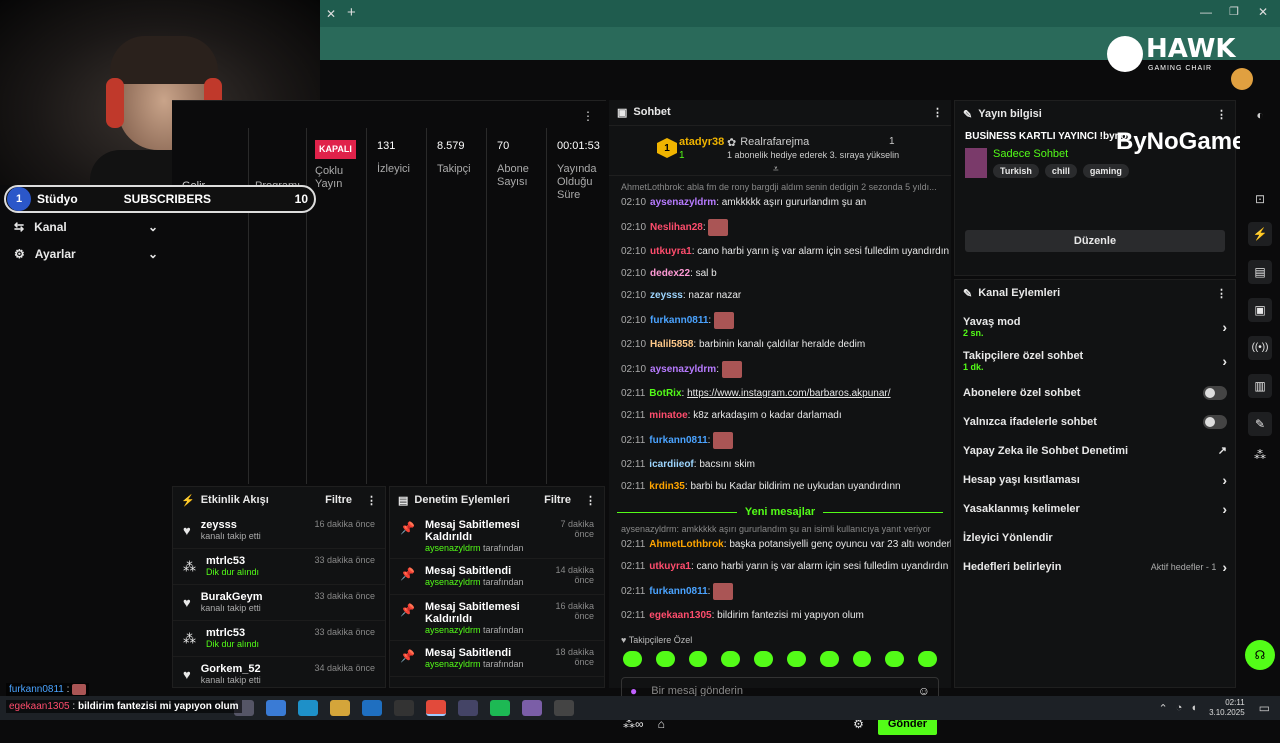  Describe the element at coordinates (1061, 154) in the screenshot. I see `category-name: Sadece Sohbet` at that location.